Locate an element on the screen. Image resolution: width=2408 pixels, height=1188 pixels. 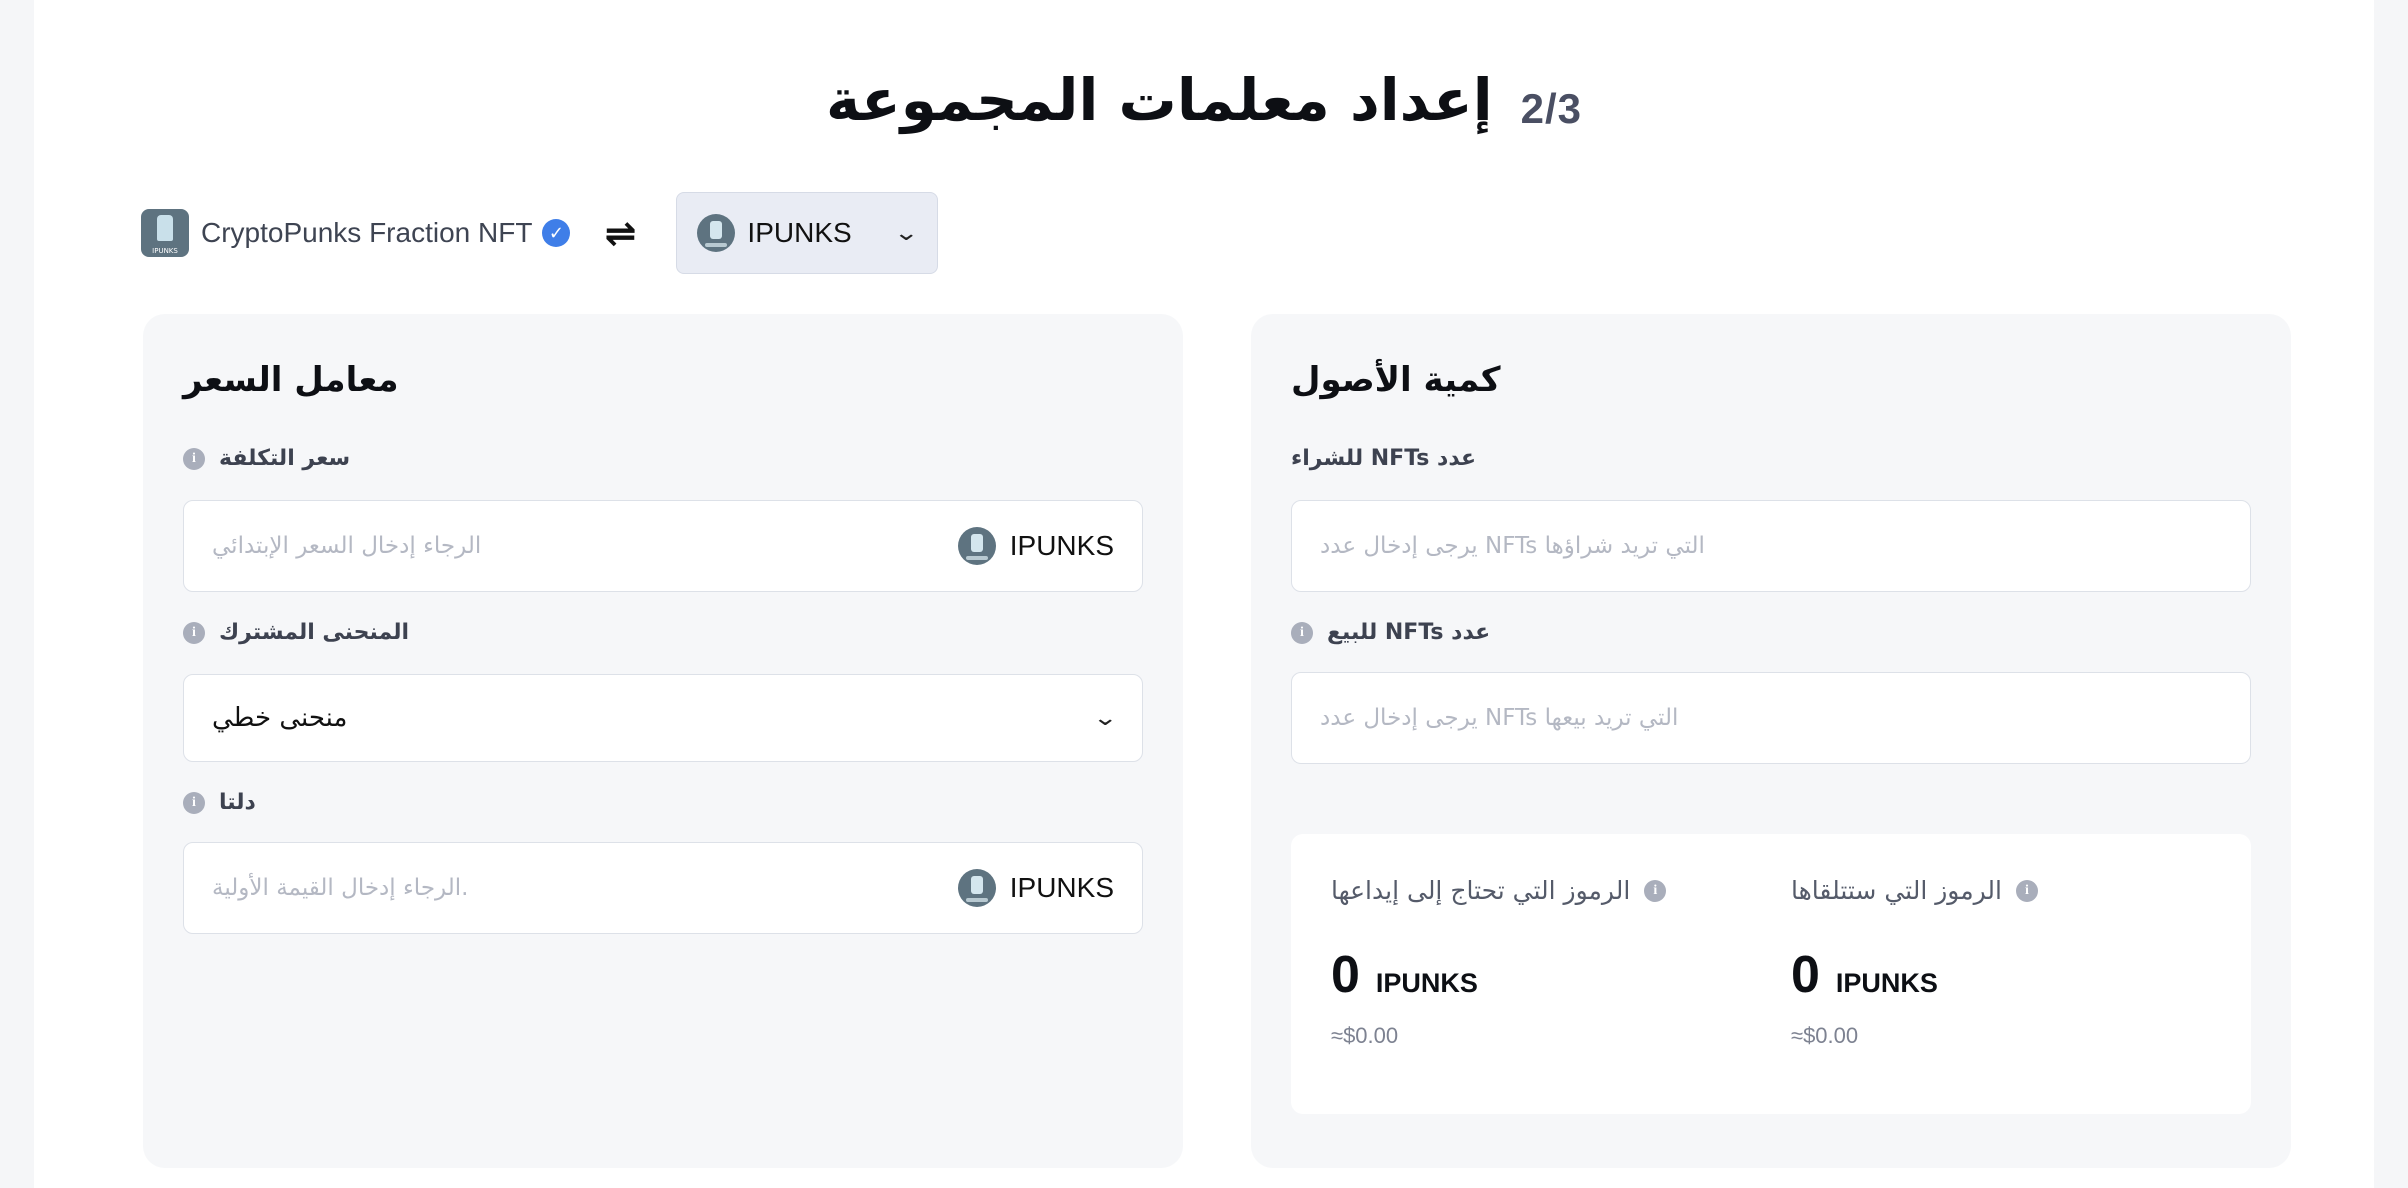
buy-count-label: عدد NFTs للشراء is located at coordinates (1384, 458).